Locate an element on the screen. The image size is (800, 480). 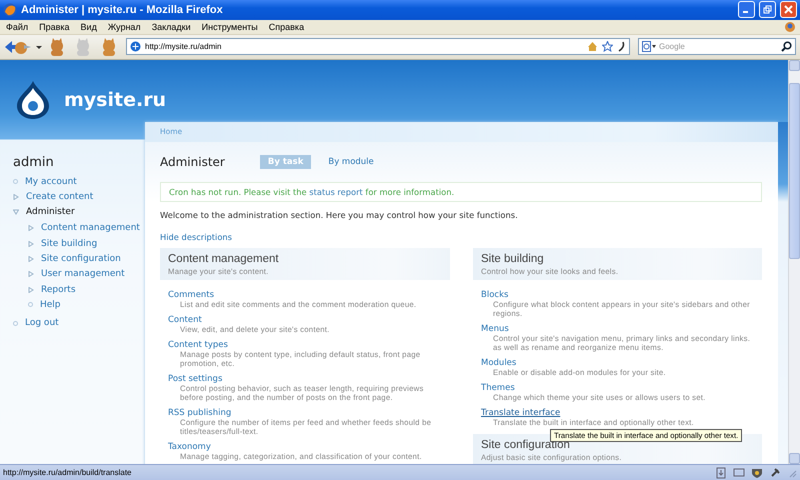
admin-link: Comments is located at coordinates (191, 295).